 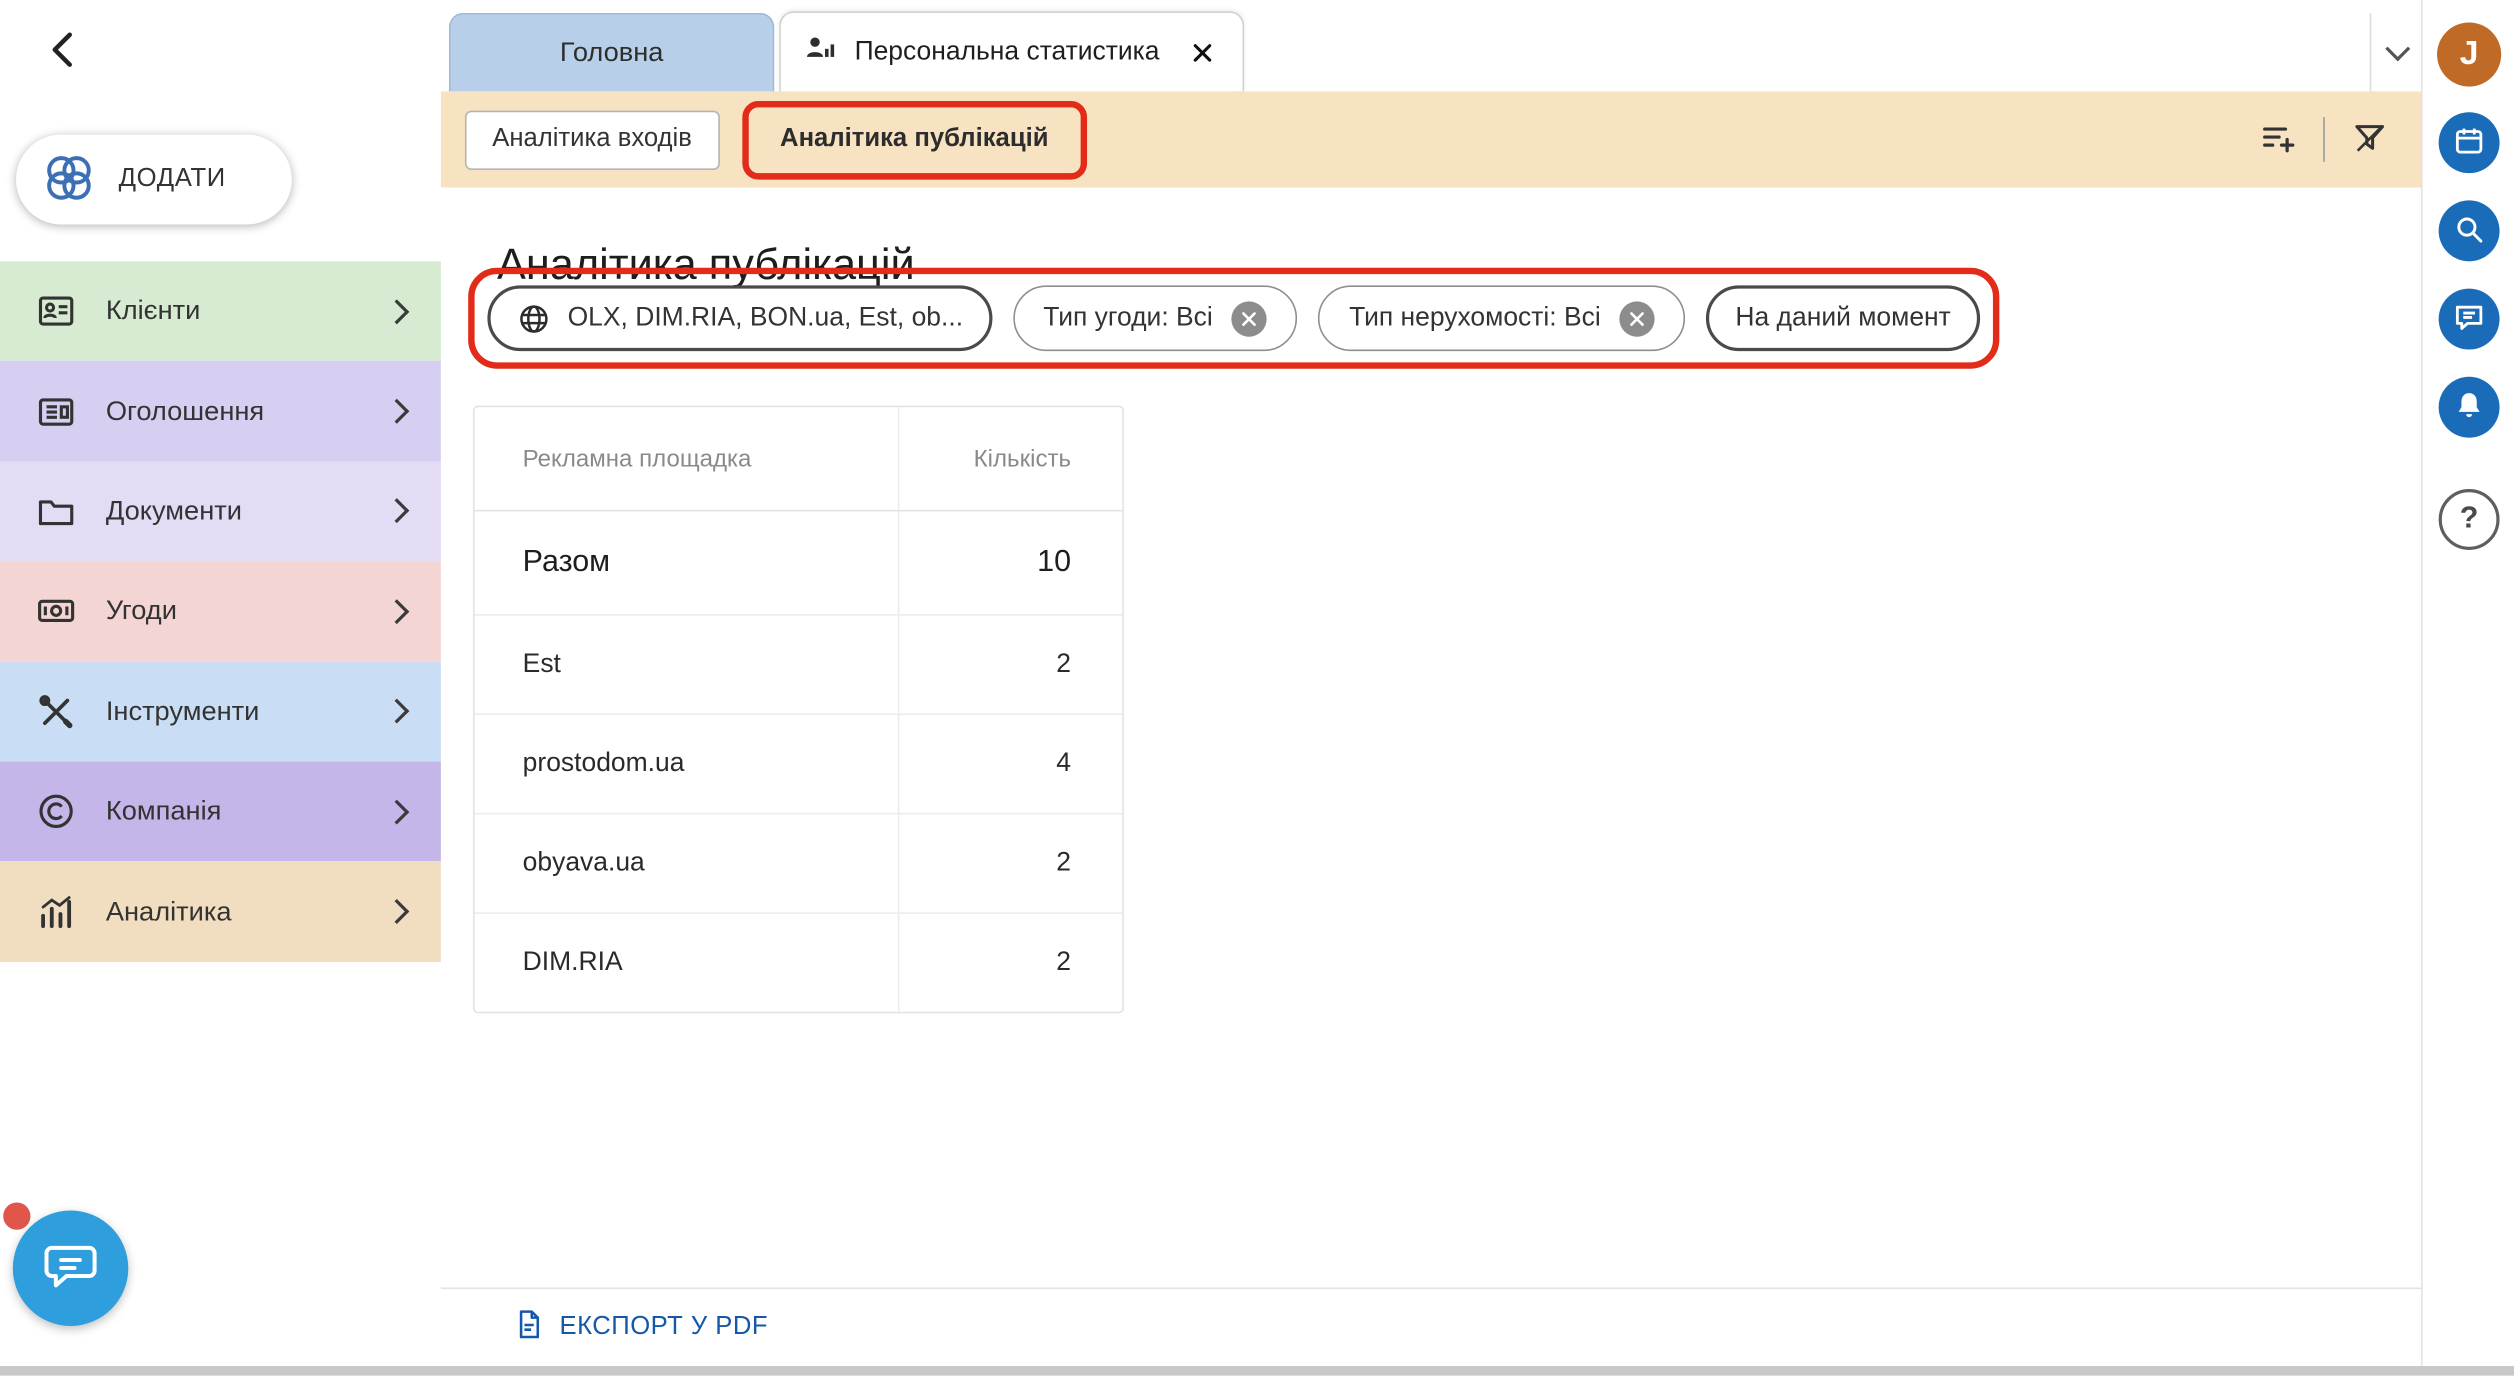 I want to click on chip-current-moment-label: На даний момент, so click(x=1843, y=317).